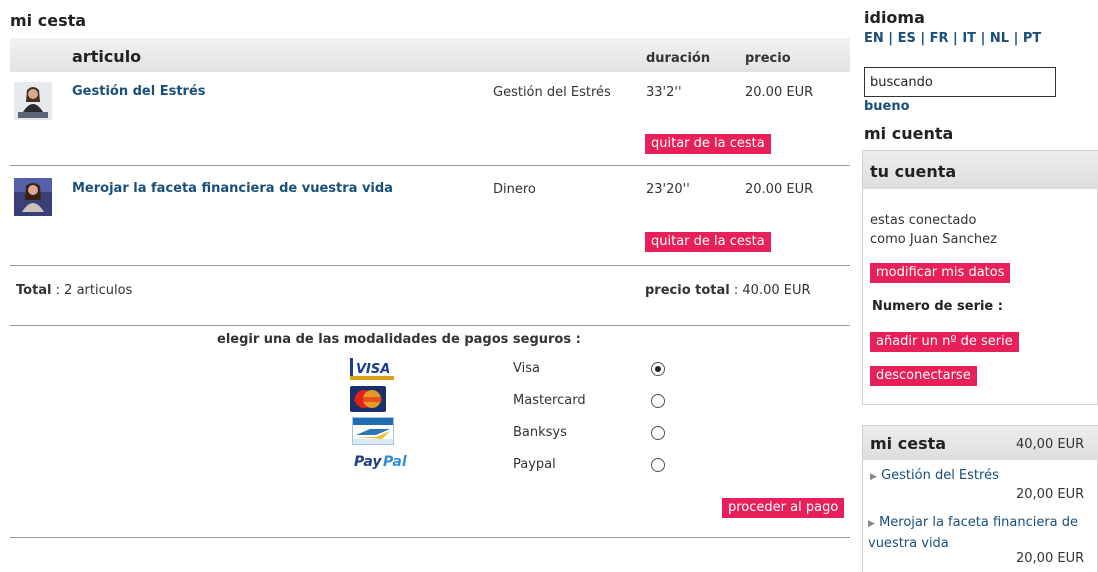 Image resolution: width=1098 pixels, height=572 pixels. Describe the element at coordinates (768, 58) in the screenshot. I see `col-price-header: precio` at that location.